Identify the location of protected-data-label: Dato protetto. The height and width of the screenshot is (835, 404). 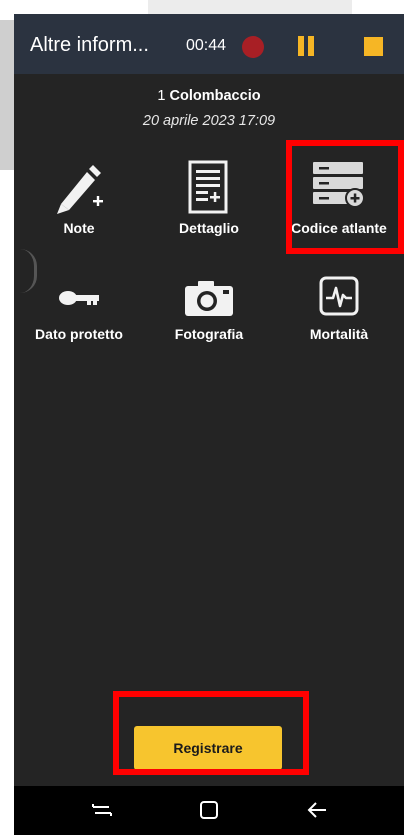
(79, 334).